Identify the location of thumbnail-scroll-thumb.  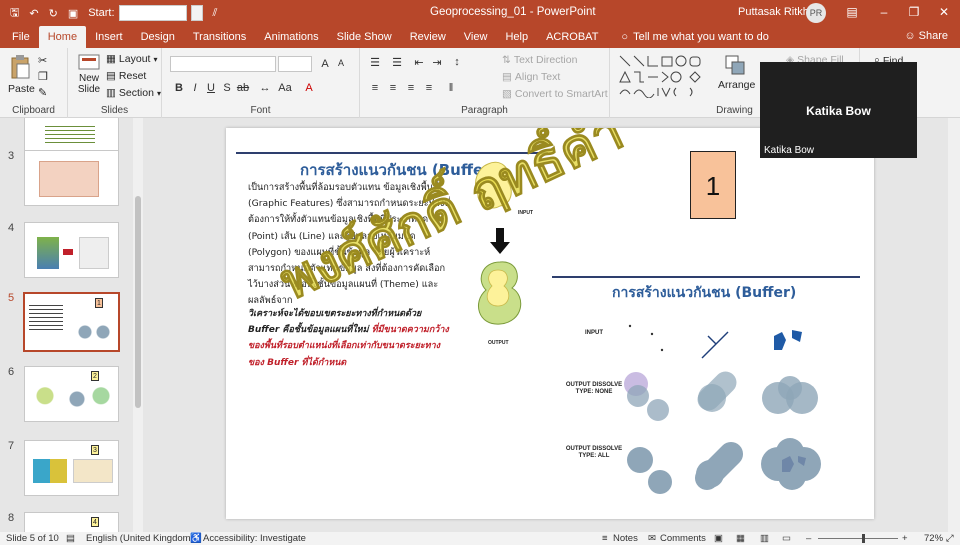
(138, 302).